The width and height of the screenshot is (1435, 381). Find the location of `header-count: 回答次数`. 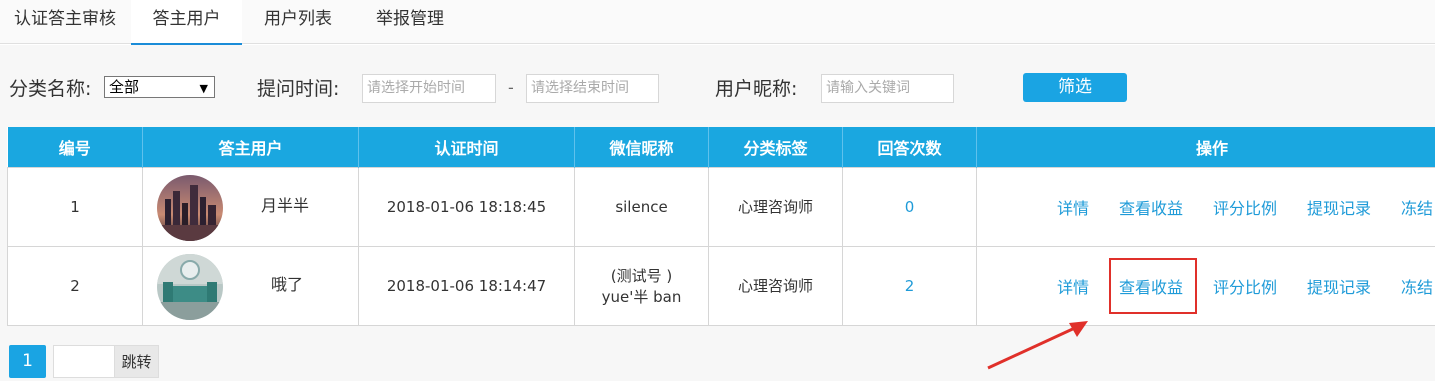

header-count: 回答次数 is located at coordinates (909, 147).